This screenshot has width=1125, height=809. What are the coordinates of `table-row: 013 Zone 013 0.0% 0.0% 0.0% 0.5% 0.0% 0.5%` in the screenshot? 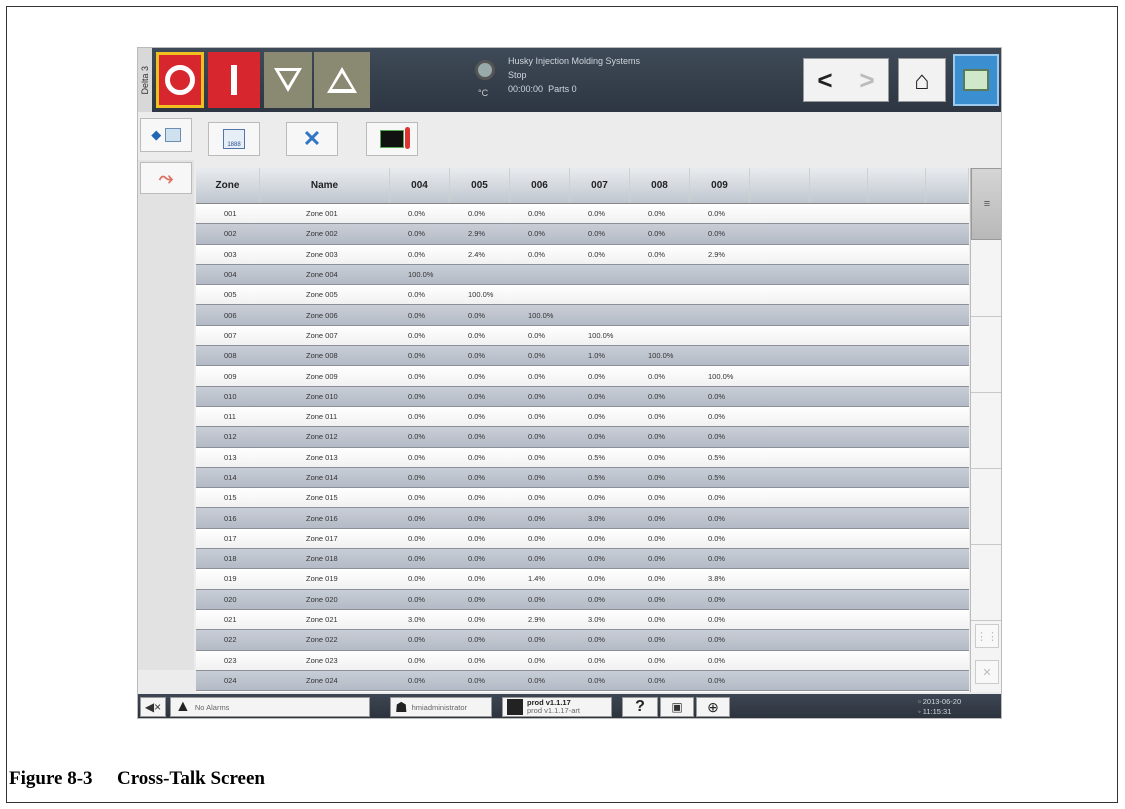 It's located at (582, 457).